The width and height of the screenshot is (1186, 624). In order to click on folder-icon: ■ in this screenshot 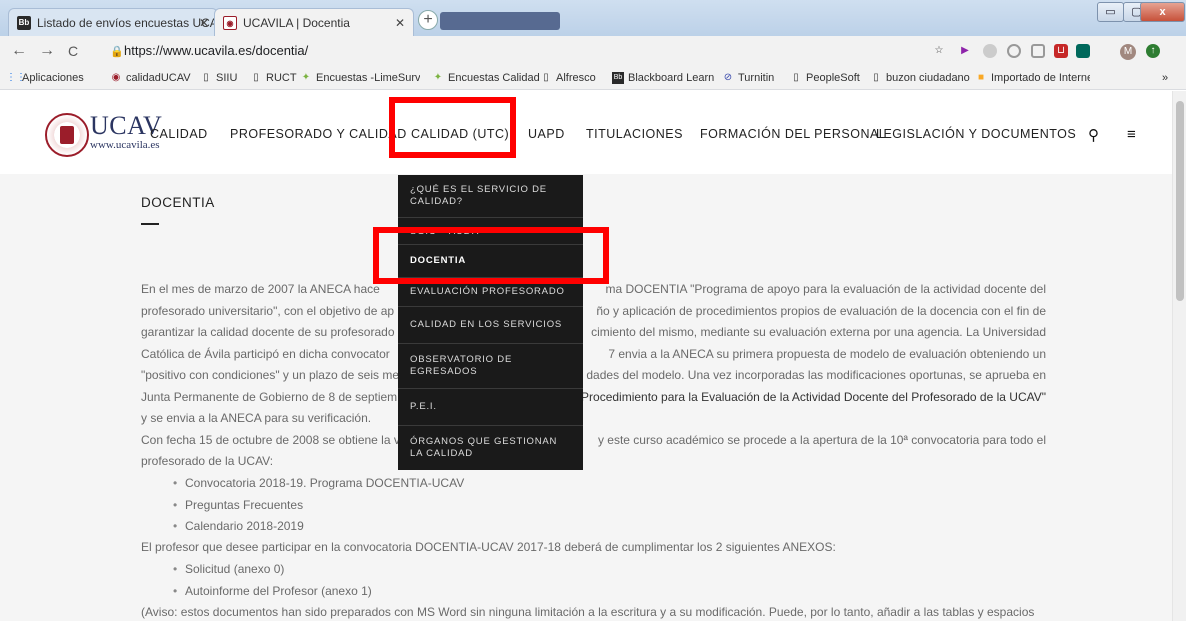, I will do `click(981, 77)`.